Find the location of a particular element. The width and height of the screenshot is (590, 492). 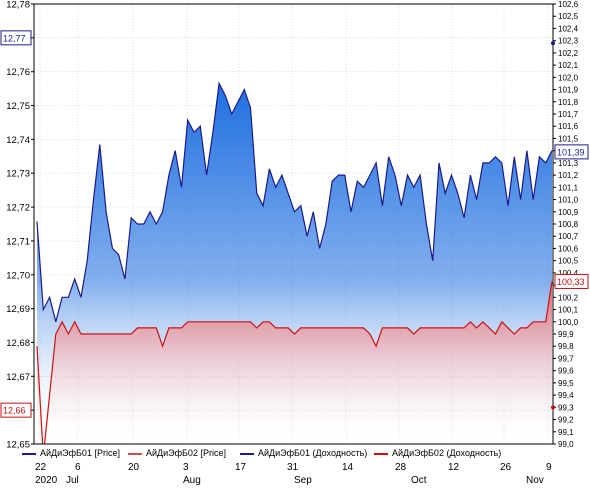

y-tick-label: 12,70 is located at coordinates (18, 275).